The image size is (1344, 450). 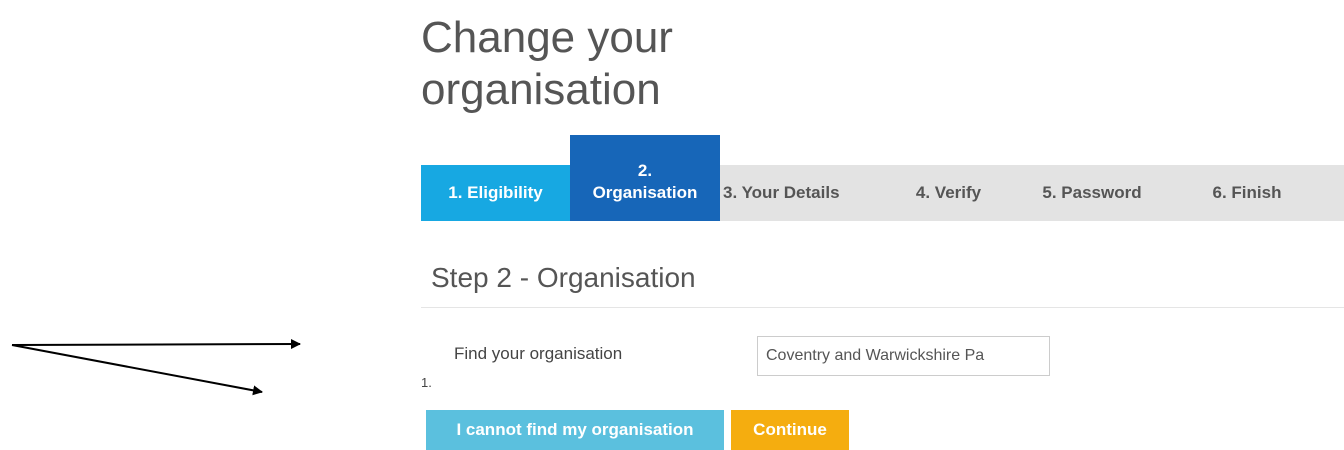 What do you see at coordinates (645, 192) in the screenshot?
I see `step-label: Organisation` at bounding box center [645, 192].